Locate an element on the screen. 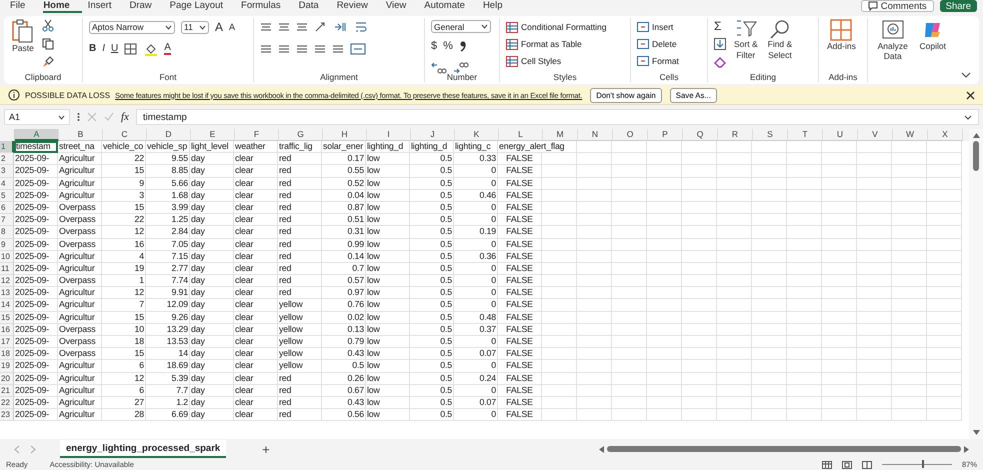  row-header: 2 is located at coordinates (7, 159).